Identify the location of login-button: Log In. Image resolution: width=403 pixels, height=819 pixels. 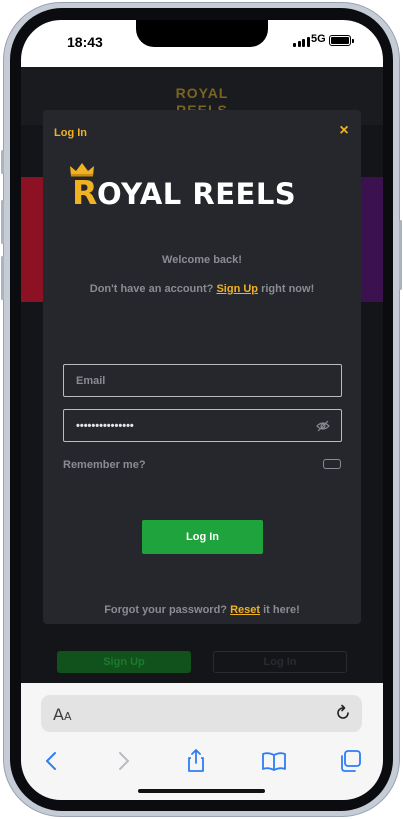
(202, 537).